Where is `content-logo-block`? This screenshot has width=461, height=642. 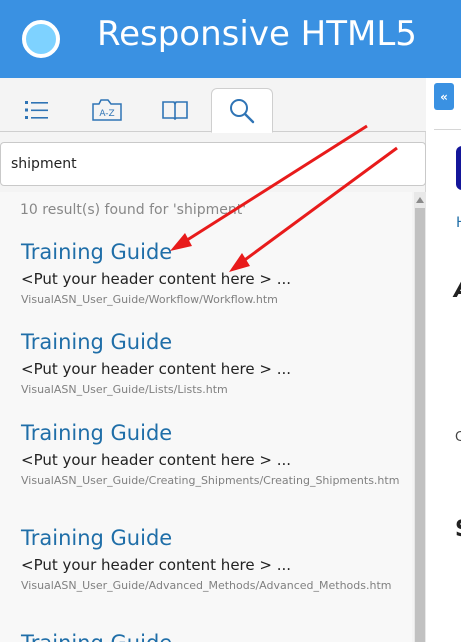 content-logo-block is located at coordinates (458, 168).